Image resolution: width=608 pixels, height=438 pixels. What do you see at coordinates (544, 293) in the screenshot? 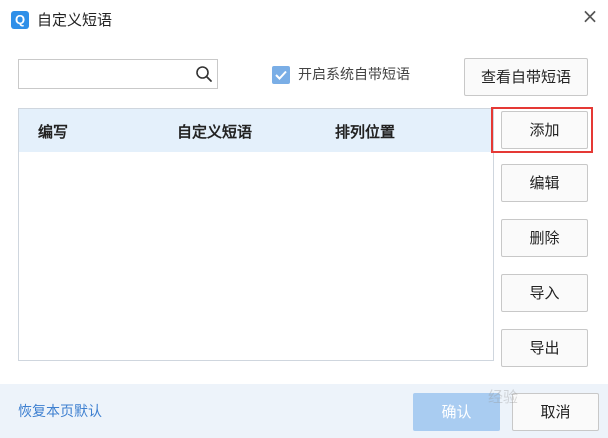
I see `import-button: 导入` at bounding box center [544, 293].